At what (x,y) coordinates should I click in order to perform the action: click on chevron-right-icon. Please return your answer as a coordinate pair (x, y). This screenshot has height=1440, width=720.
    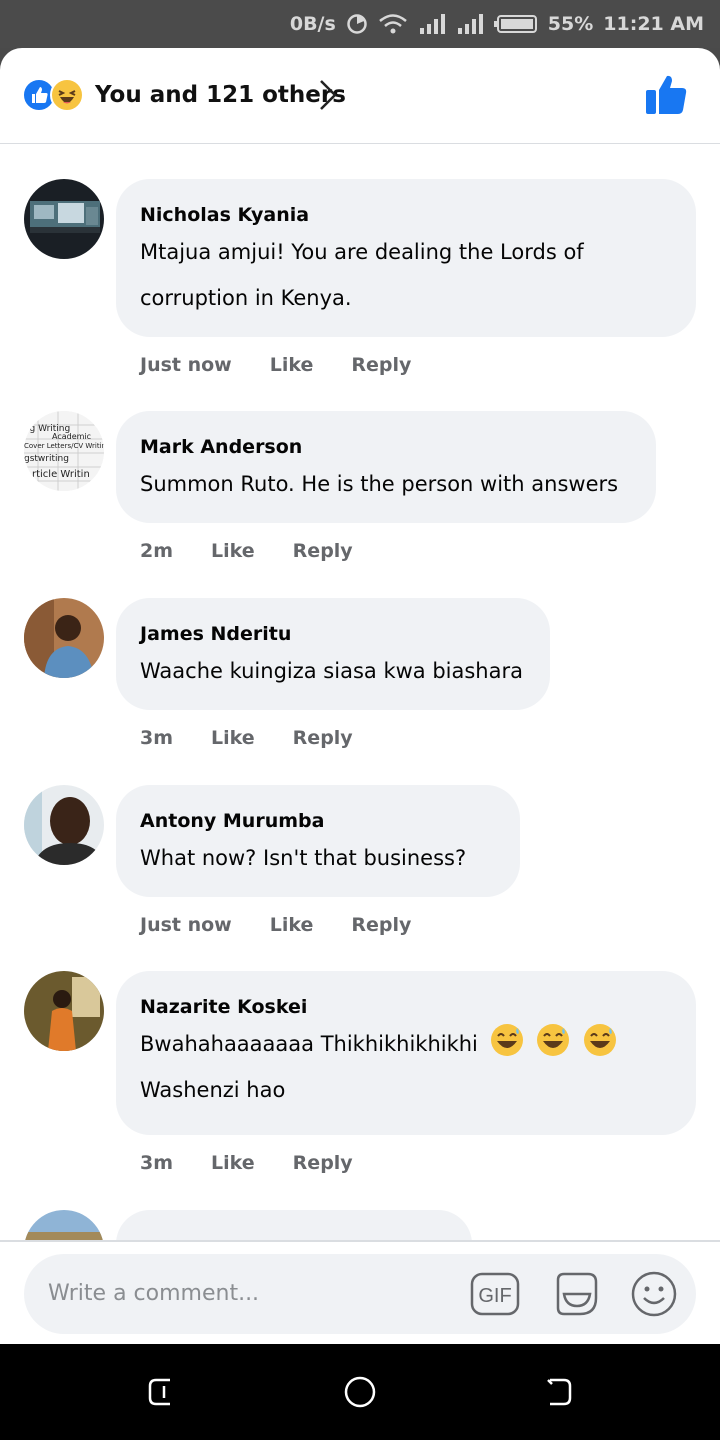
    Looking at the image, I should click on (328, 95).